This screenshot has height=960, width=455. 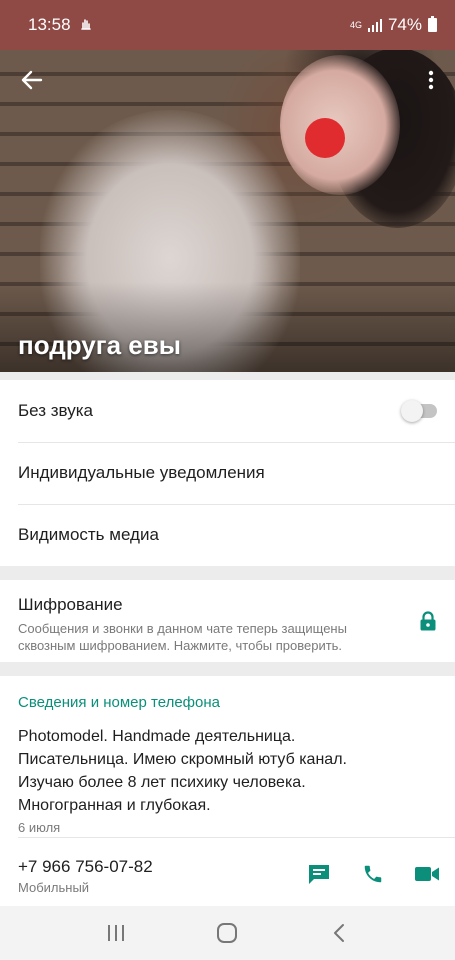 I want to click on toggle-knob, so click(x=412, y=411).